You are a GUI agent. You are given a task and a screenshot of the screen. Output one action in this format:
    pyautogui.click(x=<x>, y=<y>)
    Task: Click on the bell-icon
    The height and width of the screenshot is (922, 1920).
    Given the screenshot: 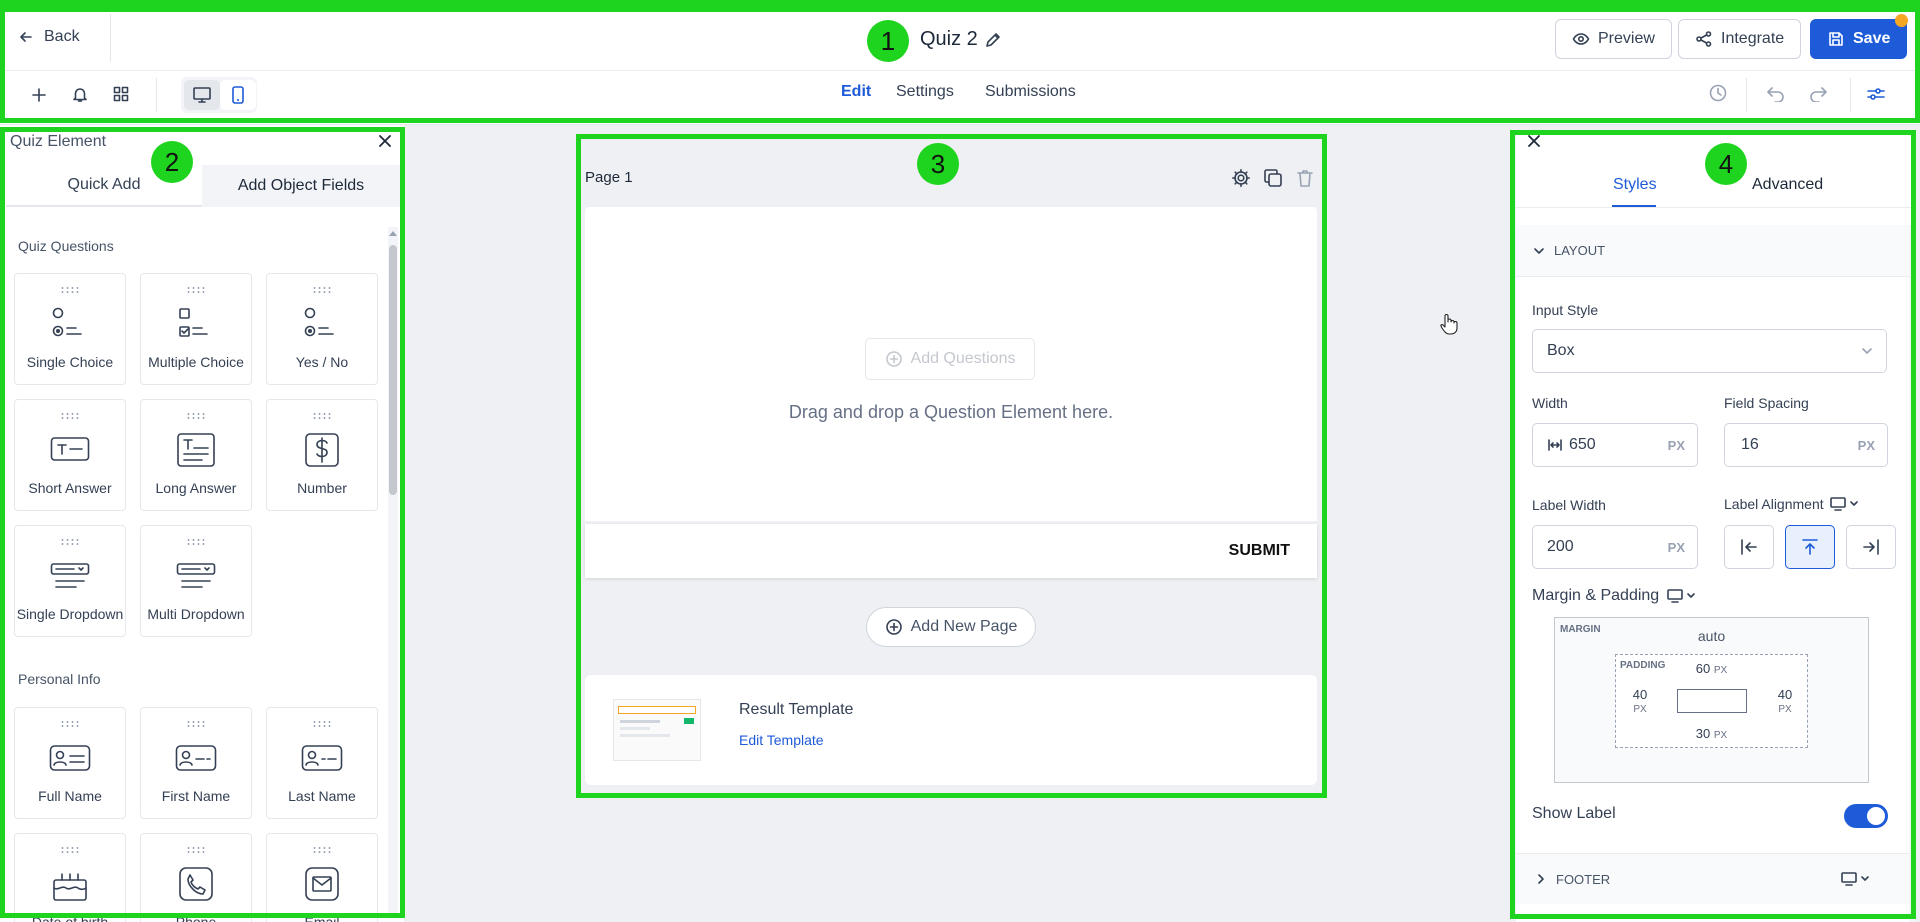 What is the action you would take?
    pyautogui.click(x=80, y=94)
    